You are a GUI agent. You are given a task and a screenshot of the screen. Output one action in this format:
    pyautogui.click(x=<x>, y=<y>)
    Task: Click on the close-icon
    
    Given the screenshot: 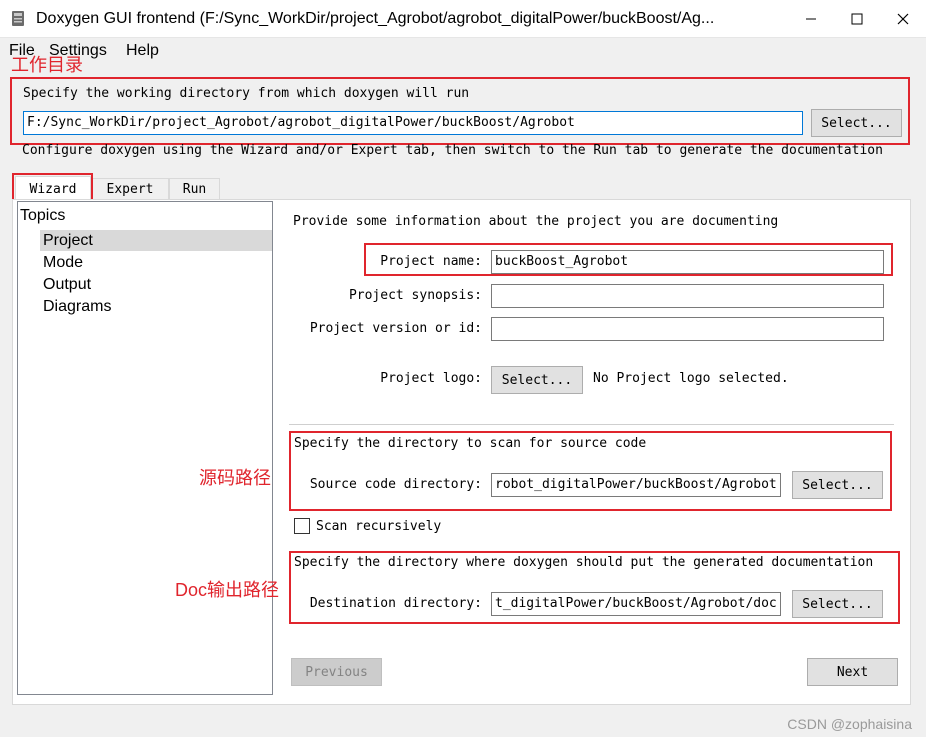 What is the action you would take?
    pyautogui.click(x=903, y=19)
    